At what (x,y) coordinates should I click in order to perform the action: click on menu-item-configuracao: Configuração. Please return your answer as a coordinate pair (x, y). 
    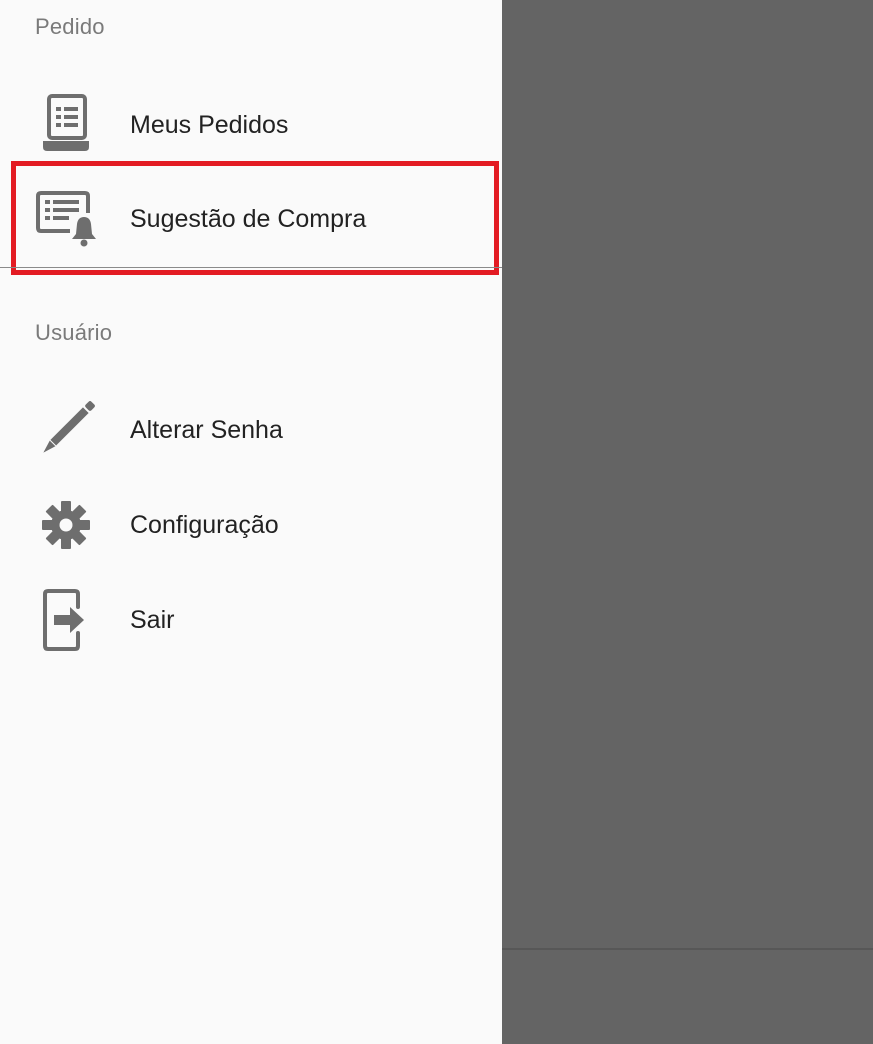
    Looking at the image, I should click on (251, 525).